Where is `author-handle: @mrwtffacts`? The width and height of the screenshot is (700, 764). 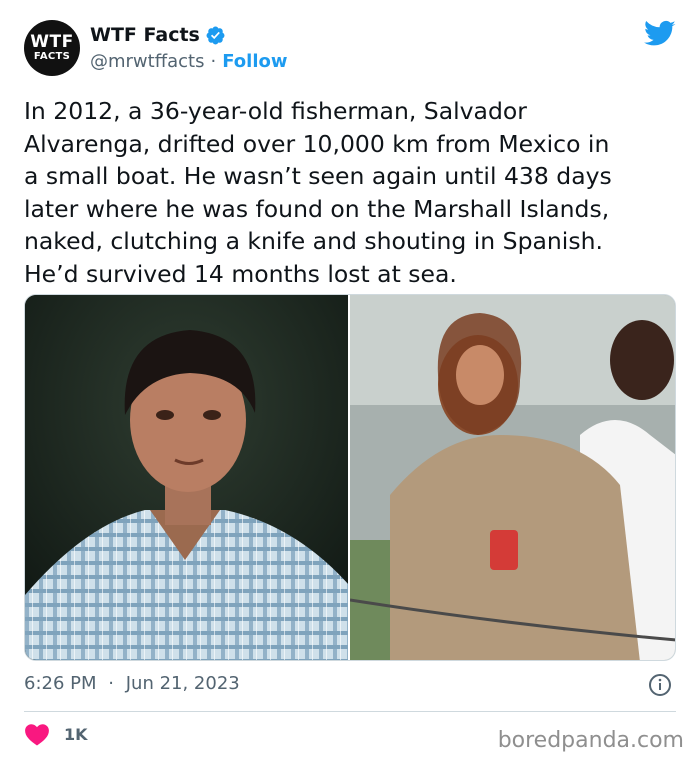
author-handle: @mrwtffacts is located at coordinates (147, 61).